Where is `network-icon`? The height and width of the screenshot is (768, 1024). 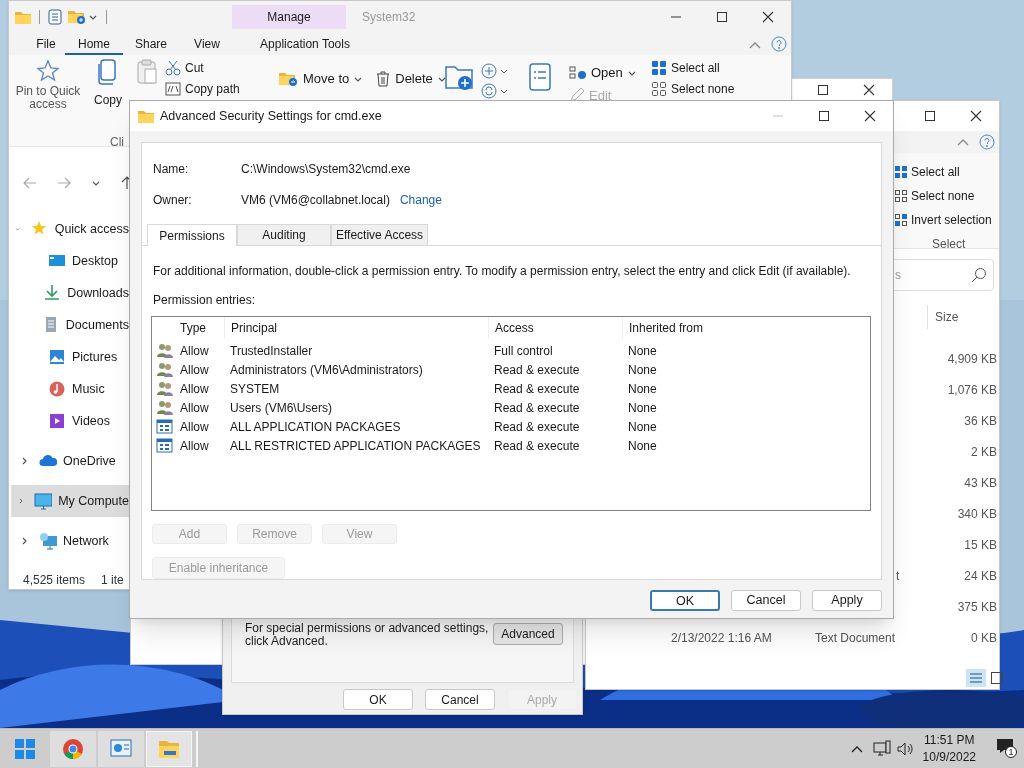 network-icon is located at coordinates (881, 748).